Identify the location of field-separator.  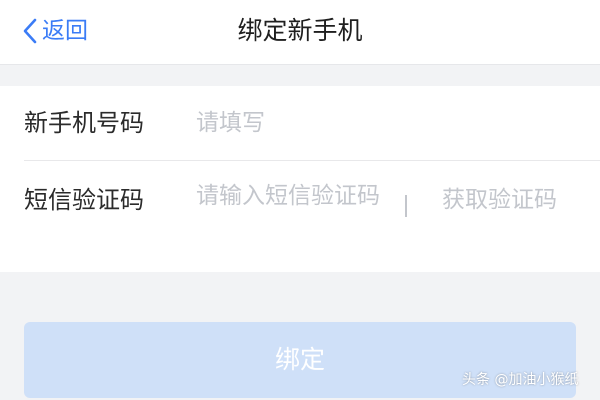
(406, 206).